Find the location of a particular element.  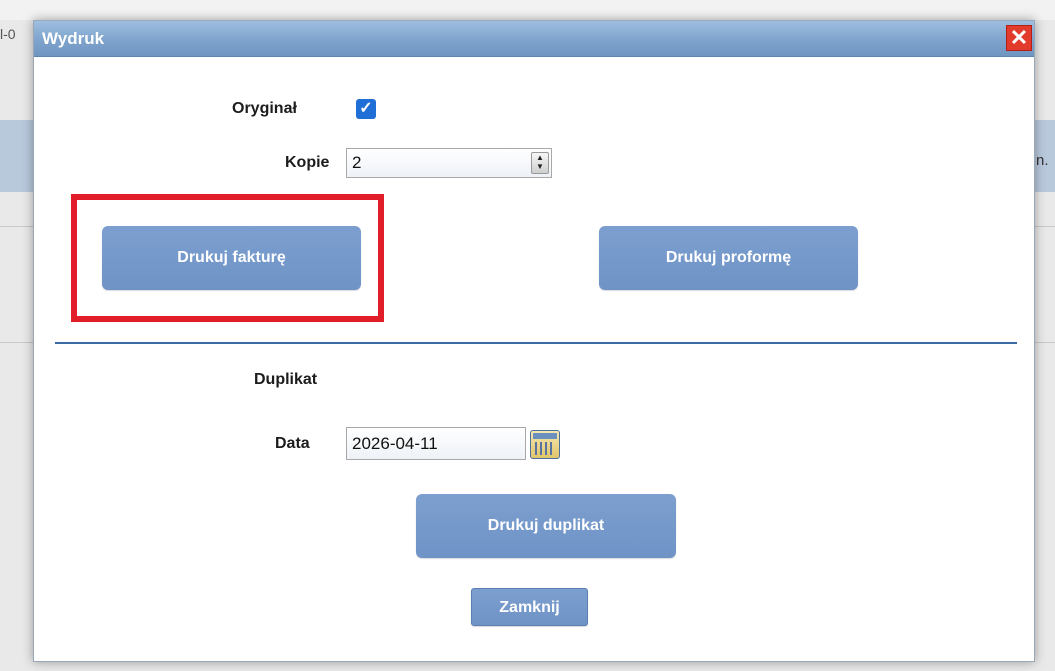

copies-value: 2 is located at coordinates (356, 163).